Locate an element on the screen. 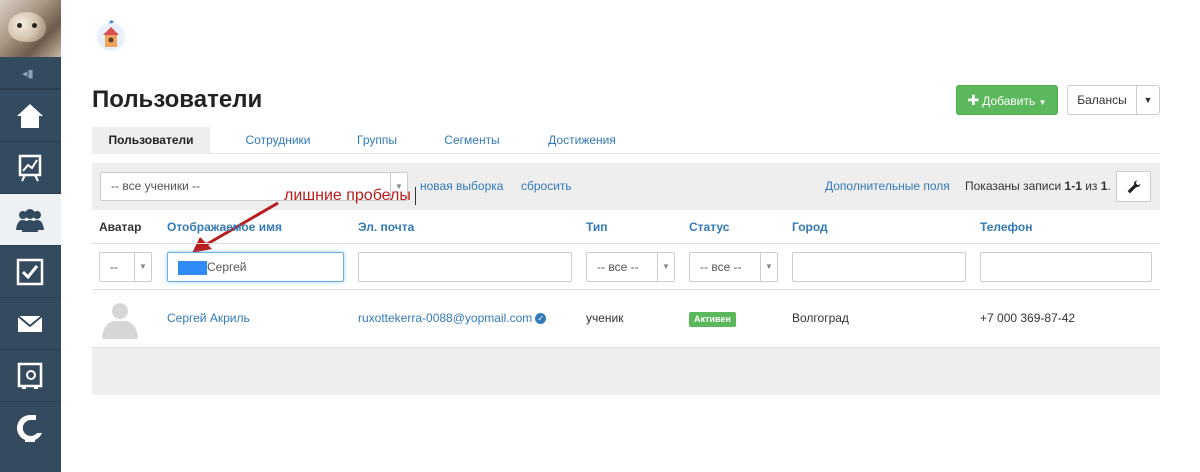  col-city: Город is located at coordinates (810, 227).